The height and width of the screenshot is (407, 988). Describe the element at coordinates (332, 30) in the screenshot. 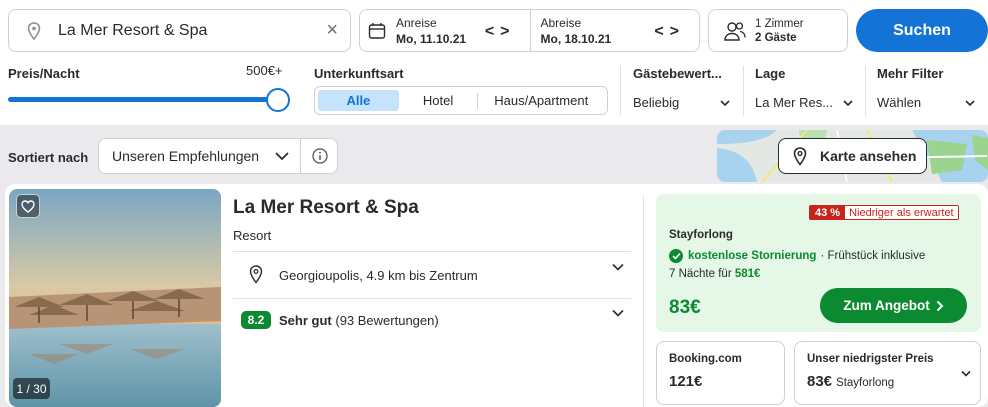

I see `clear-icon: ×` at that location.